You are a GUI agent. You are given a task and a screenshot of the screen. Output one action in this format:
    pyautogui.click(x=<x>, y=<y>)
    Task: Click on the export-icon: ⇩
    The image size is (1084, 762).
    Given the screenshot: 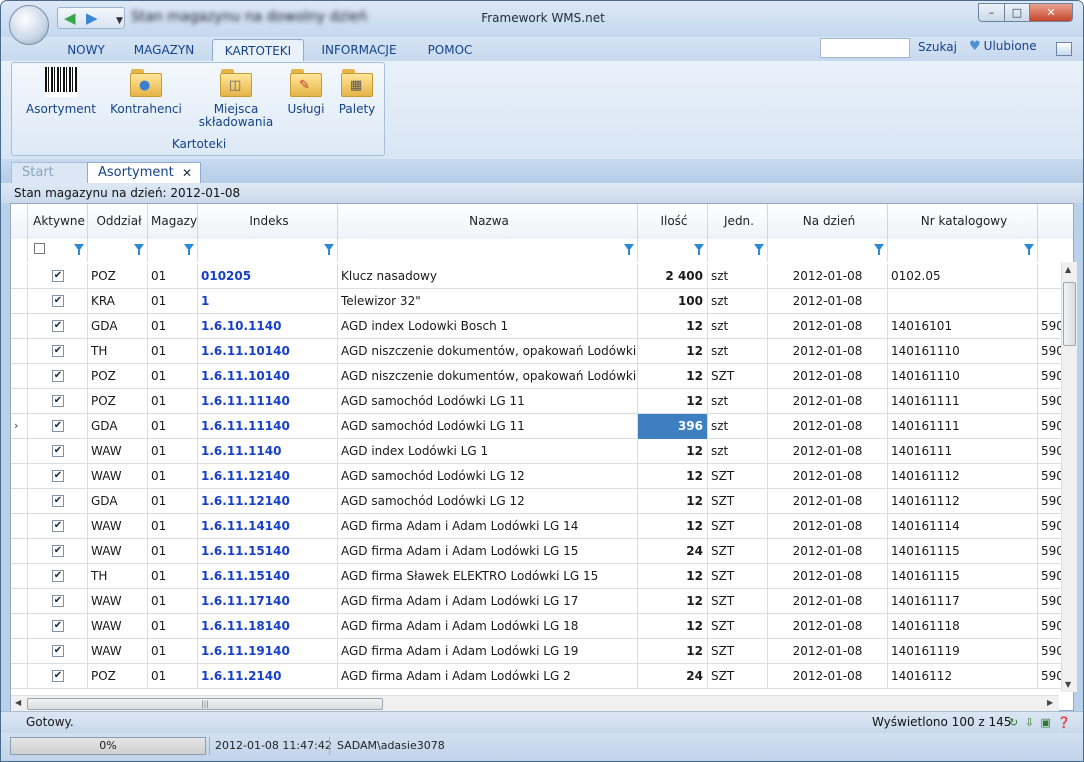 What is the action you would take?
    pyautogui.click(x=1029, y=722)
    